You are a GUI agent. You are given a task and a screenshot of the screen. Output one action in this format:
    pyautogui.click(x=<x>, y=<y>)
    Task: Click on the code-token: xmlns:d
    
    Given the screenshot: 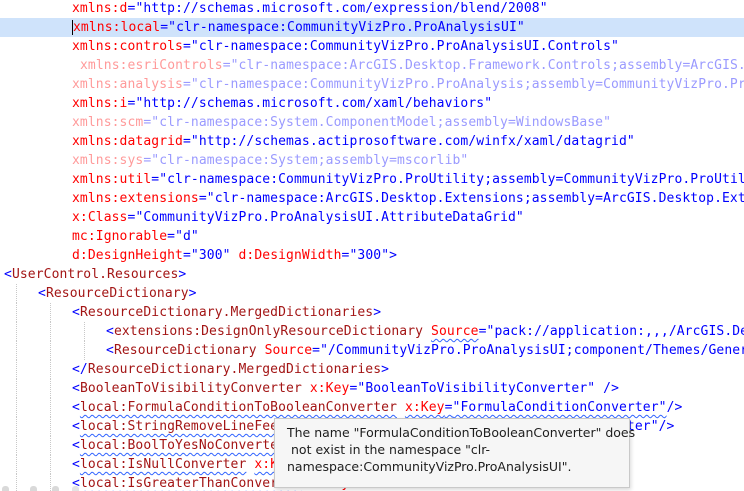 What is the action you would take?
    pyautogui.click(x=100, y=8)
    